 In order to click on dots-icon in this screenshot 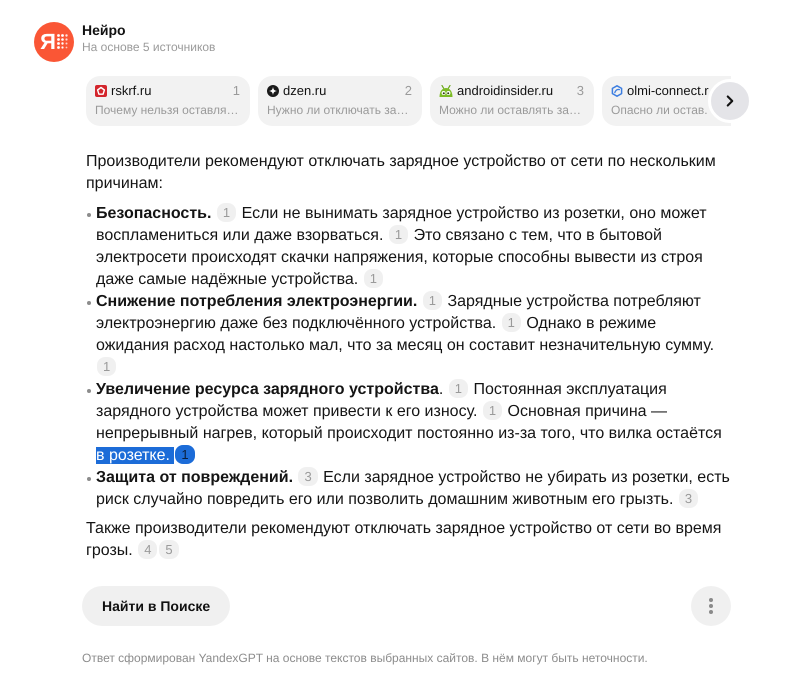, I will do `click(62, 42)`.